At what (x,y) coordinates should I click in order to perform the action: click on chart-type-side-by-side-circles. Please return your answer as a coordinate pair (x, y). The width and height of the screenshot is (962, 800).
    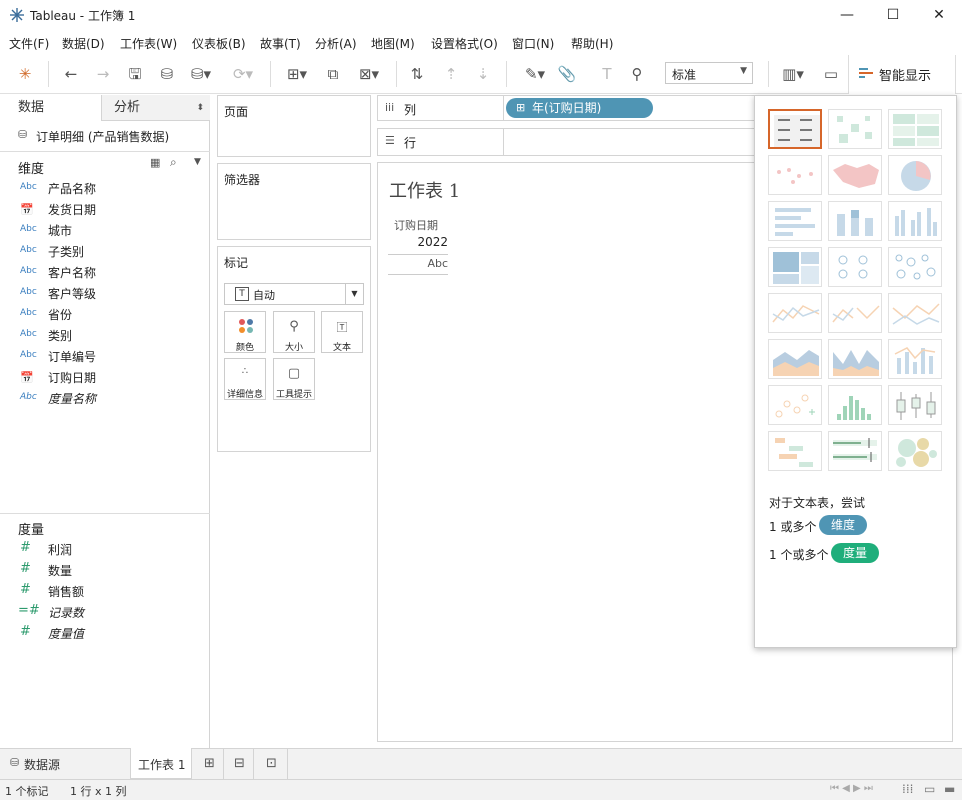
    Looking at the image, I should click on (915, 267).